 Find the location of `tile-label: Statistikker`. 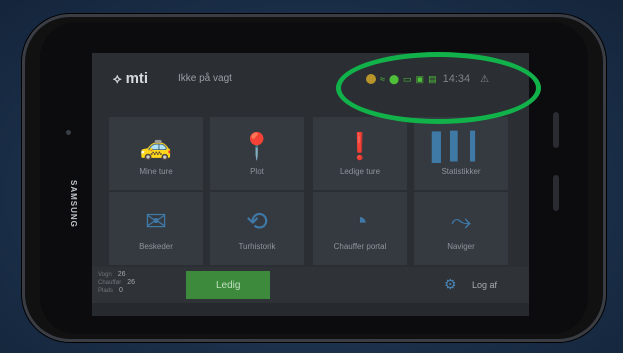

tile-label: Statistikker is located at coordinates (461, 171).